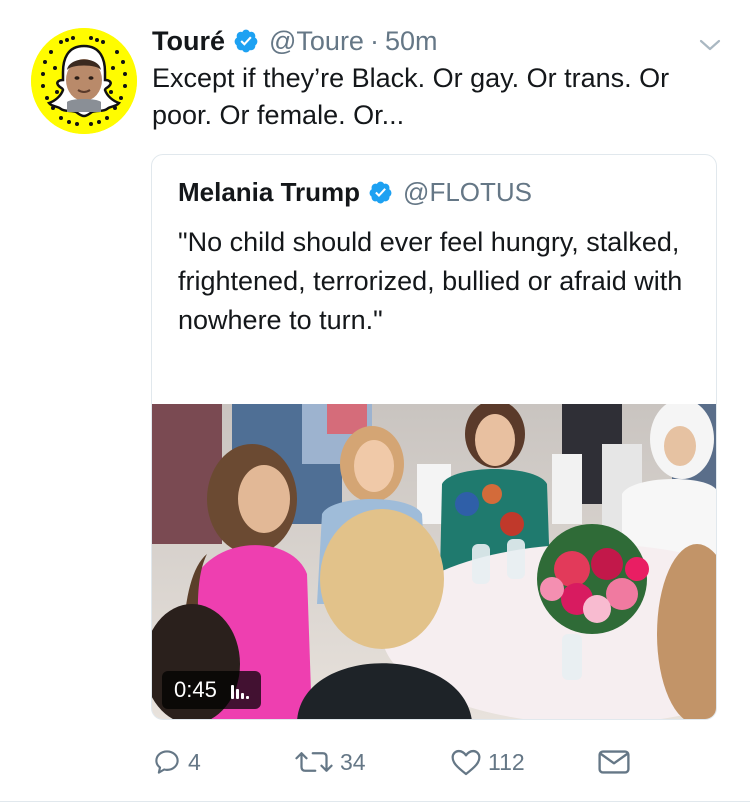 Image resolution: width=750 pixels, height=802 pixels. I want to click on direct-message-button, so click(614, 762).